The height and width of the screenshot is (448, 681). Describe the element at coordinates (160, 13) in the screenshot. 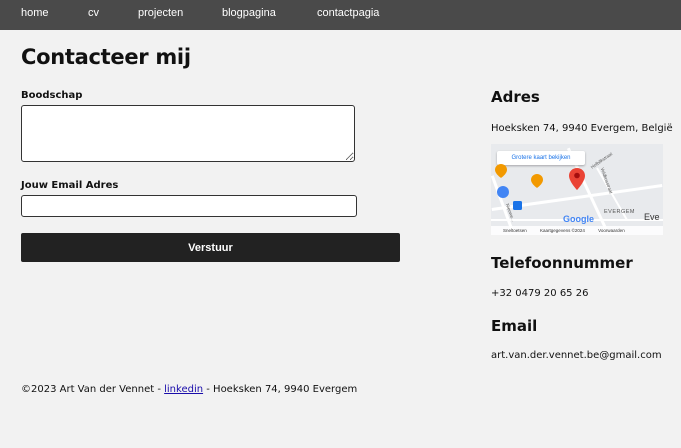

I see `nav-projecten: projecten` at that location.